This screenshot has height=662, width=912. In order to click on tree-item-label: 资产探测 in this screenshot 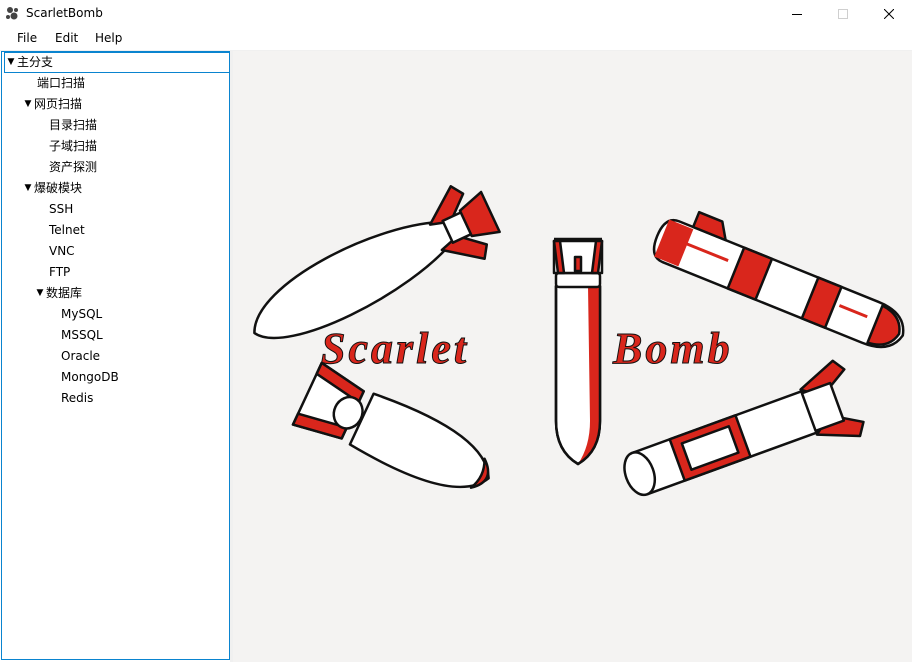, I will do `click(73, 167)`.